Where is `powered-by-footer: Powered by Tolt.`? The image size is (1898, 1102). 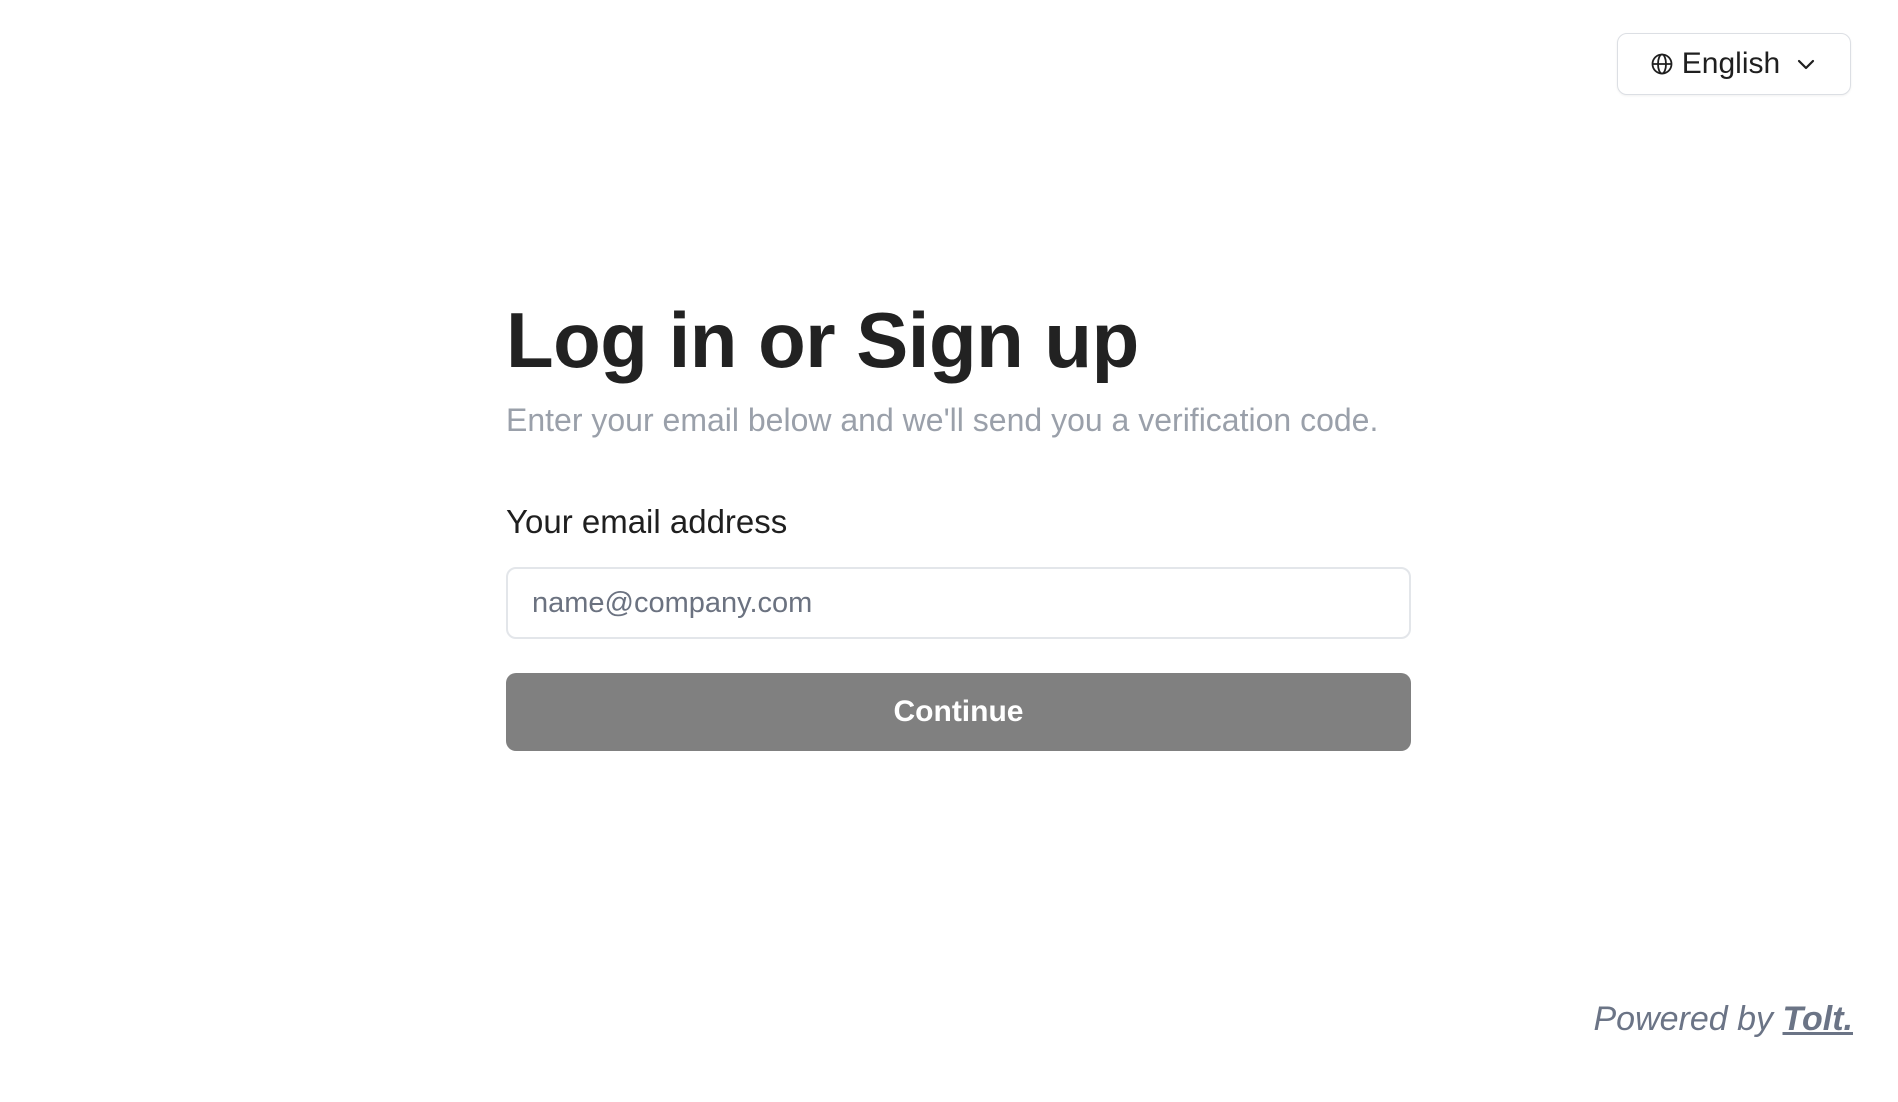
powered-by-footer: Powered by Tolt. is located at coordinates (1724, 1019).